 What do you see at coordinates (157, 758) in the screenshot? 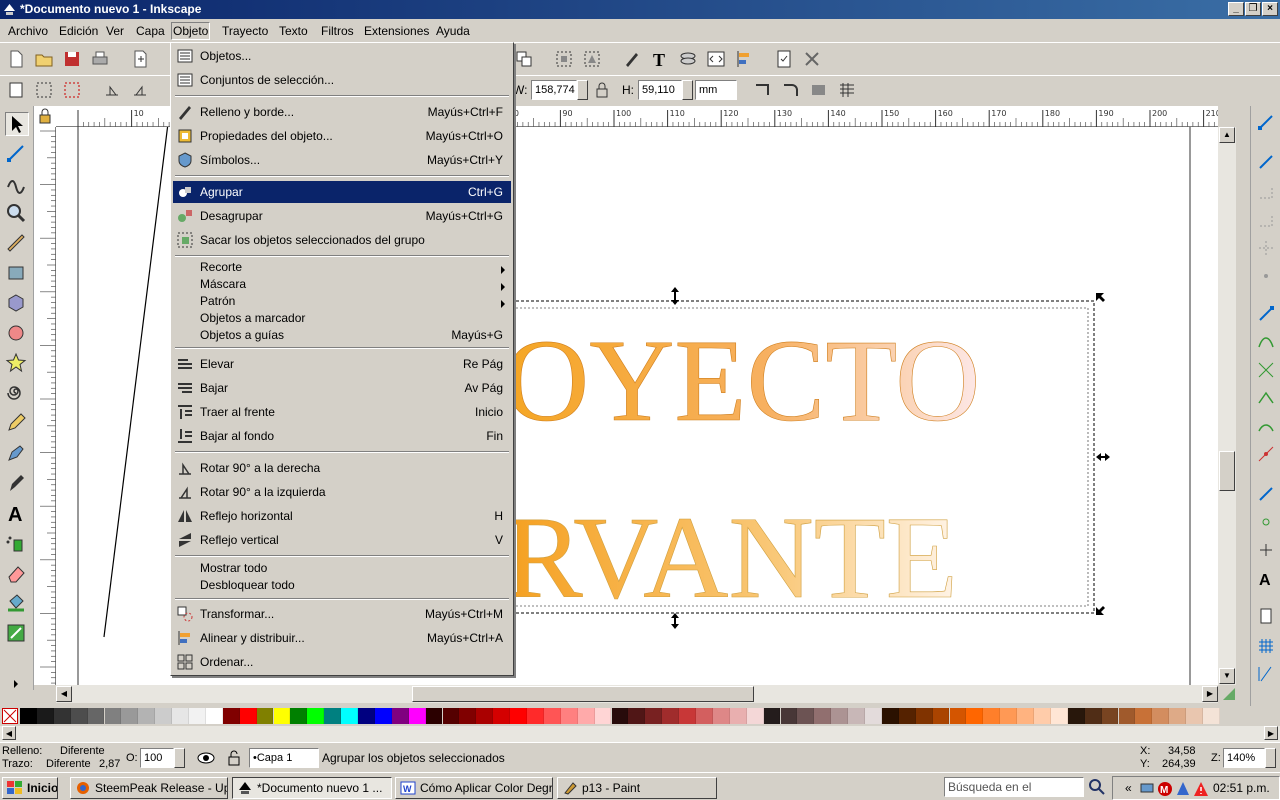
I see `opacity-input: 100` at bounding box center [157, 758].